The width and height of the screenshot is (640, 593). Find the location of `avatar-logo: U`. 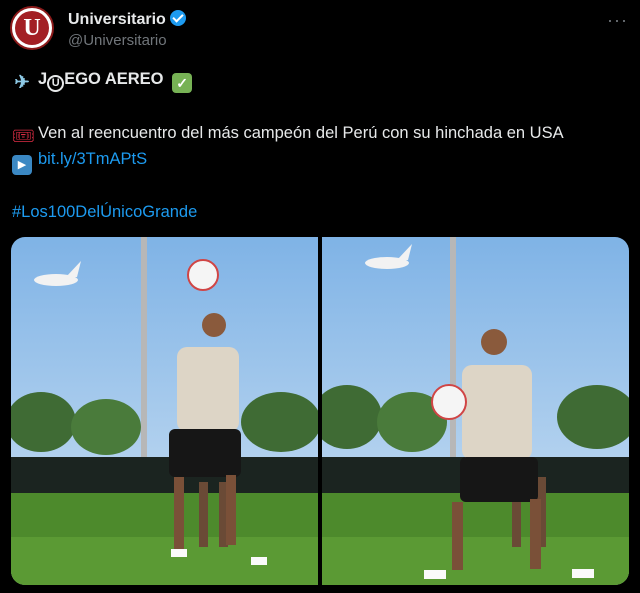

avatar-logo: U is located at coordinates (32, 28).